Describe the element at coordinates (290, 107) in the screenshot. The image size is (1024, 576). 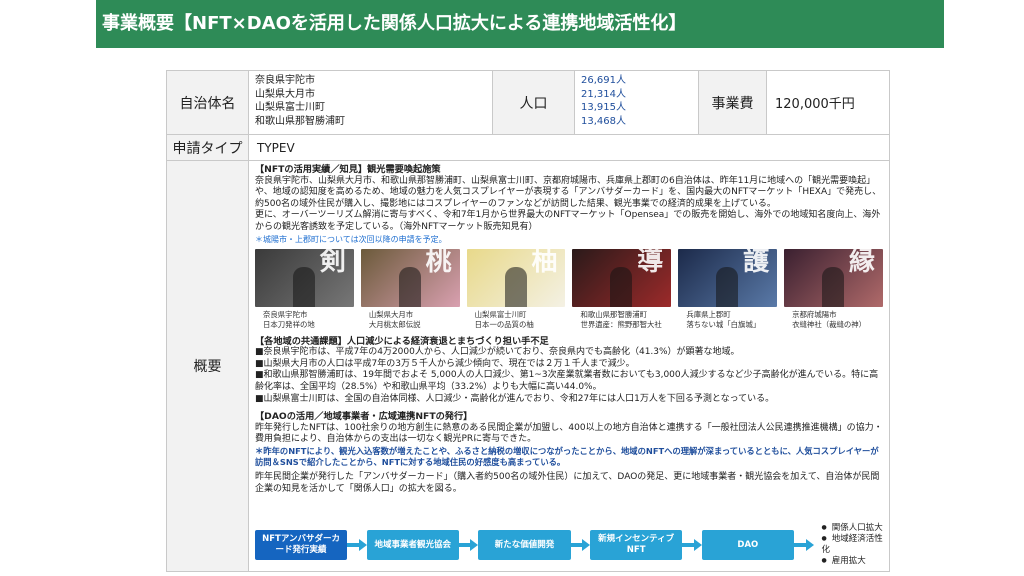
I see `municipality-item: 山梨県富士川町` at that location.